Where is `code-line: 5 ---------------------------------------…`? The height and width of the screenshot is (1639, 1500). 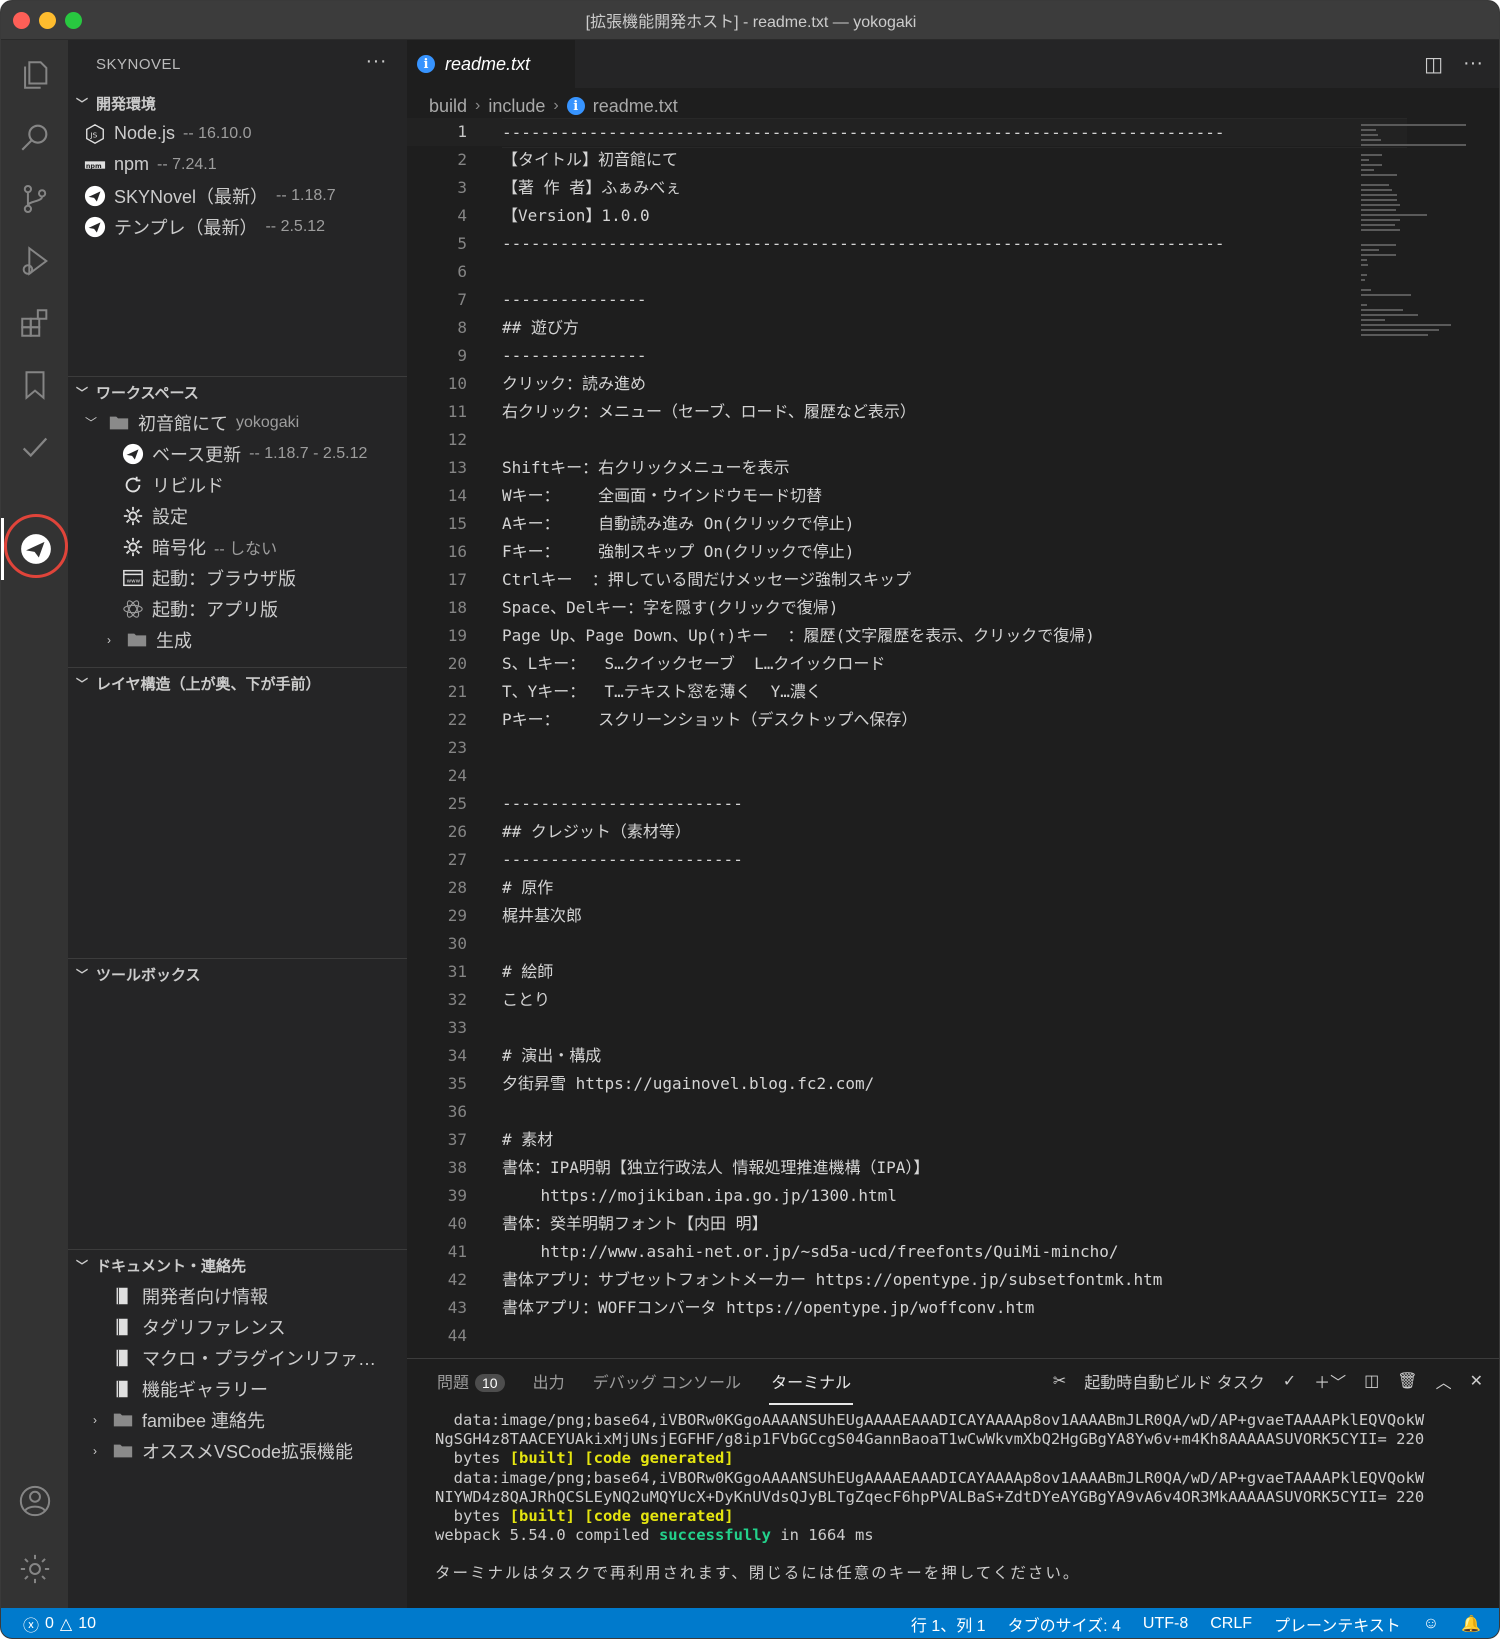 code-line: 5 ---------------------------------------… is located at coordinates (907, 244).